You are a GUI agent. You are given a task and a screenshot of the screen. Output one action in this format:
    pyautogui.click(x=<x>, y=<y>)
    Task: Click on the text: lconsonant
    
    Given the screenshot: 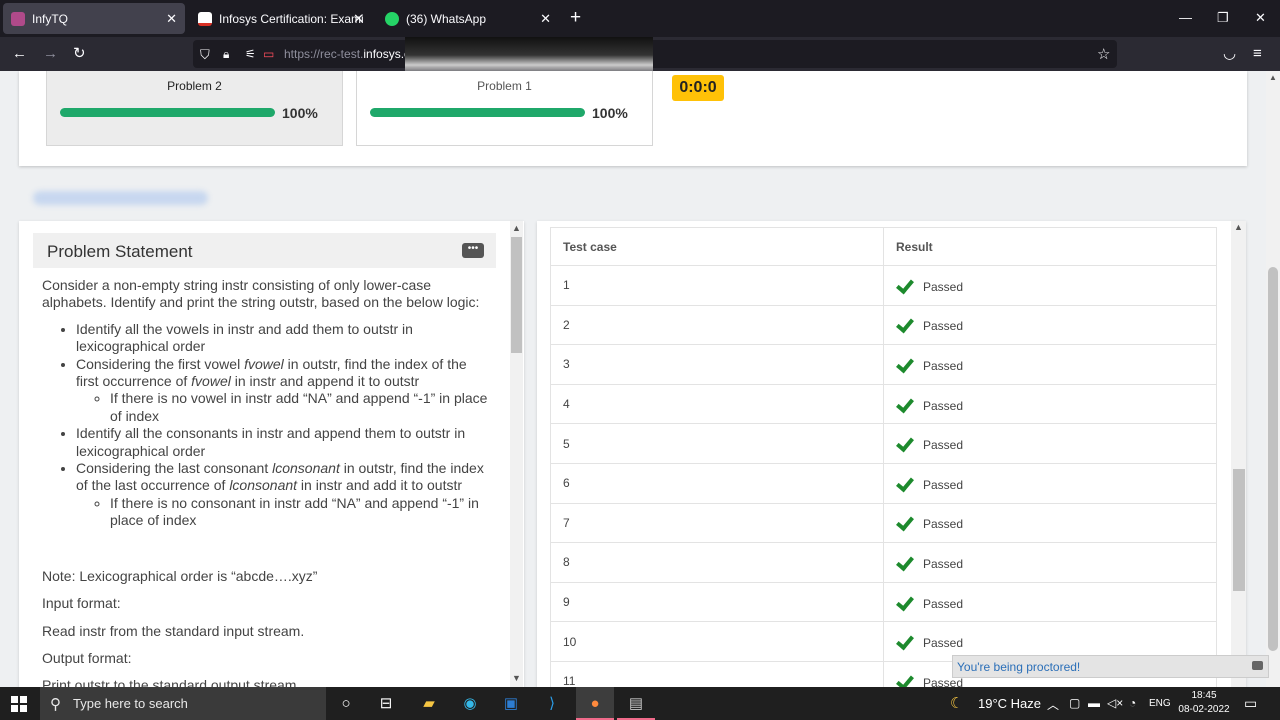 What is the action you would take?
    pyautogui.click(x=306, y=468)
    